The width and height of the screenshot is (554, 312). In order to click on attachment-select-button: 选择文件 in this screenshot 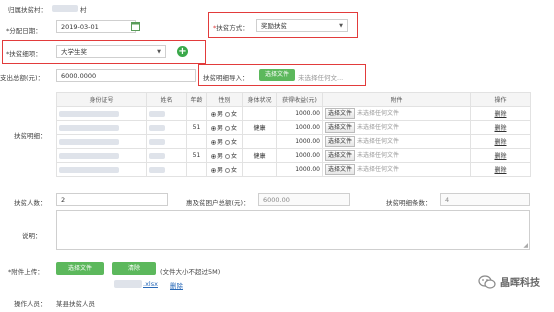, I will do `click(80, 268)`.